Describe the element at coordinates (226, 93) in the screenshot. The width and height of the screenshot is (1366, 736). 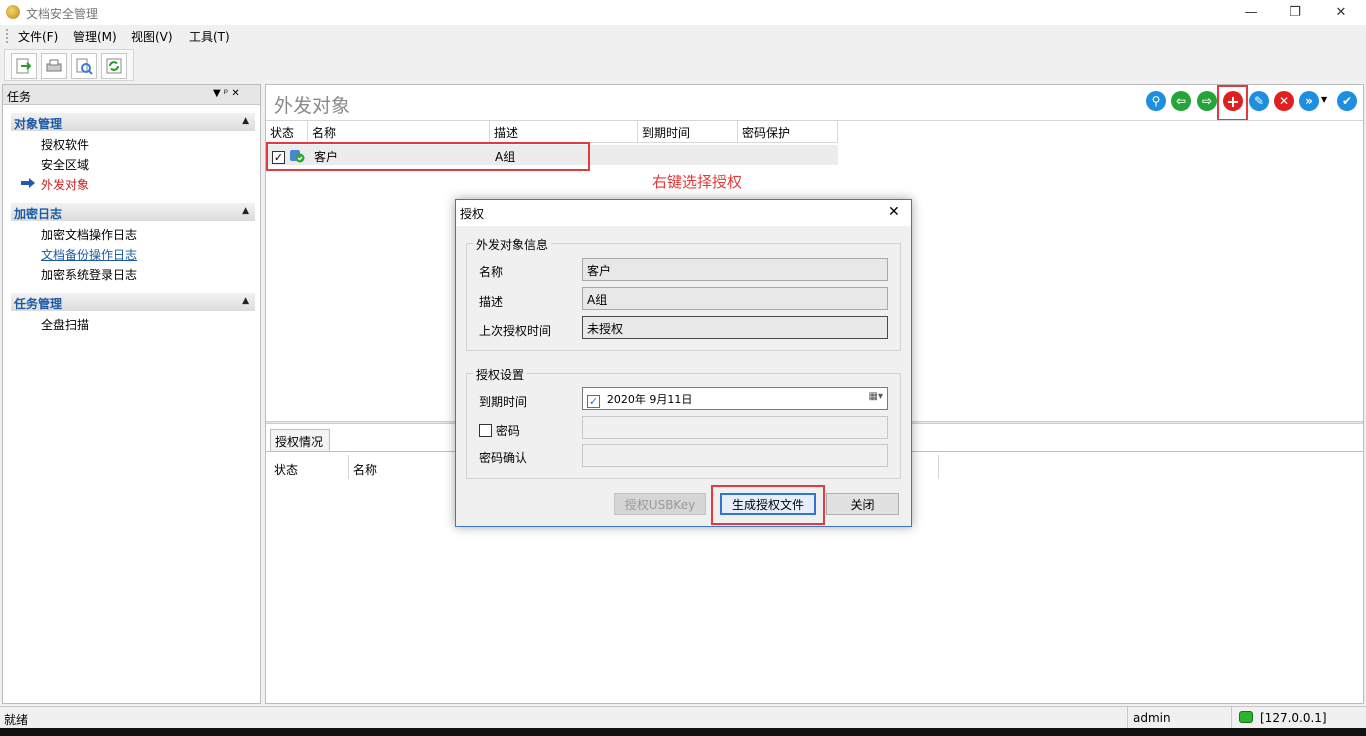
I see `panel-pin-icon: ▼ ᵖ ✕` at that location.